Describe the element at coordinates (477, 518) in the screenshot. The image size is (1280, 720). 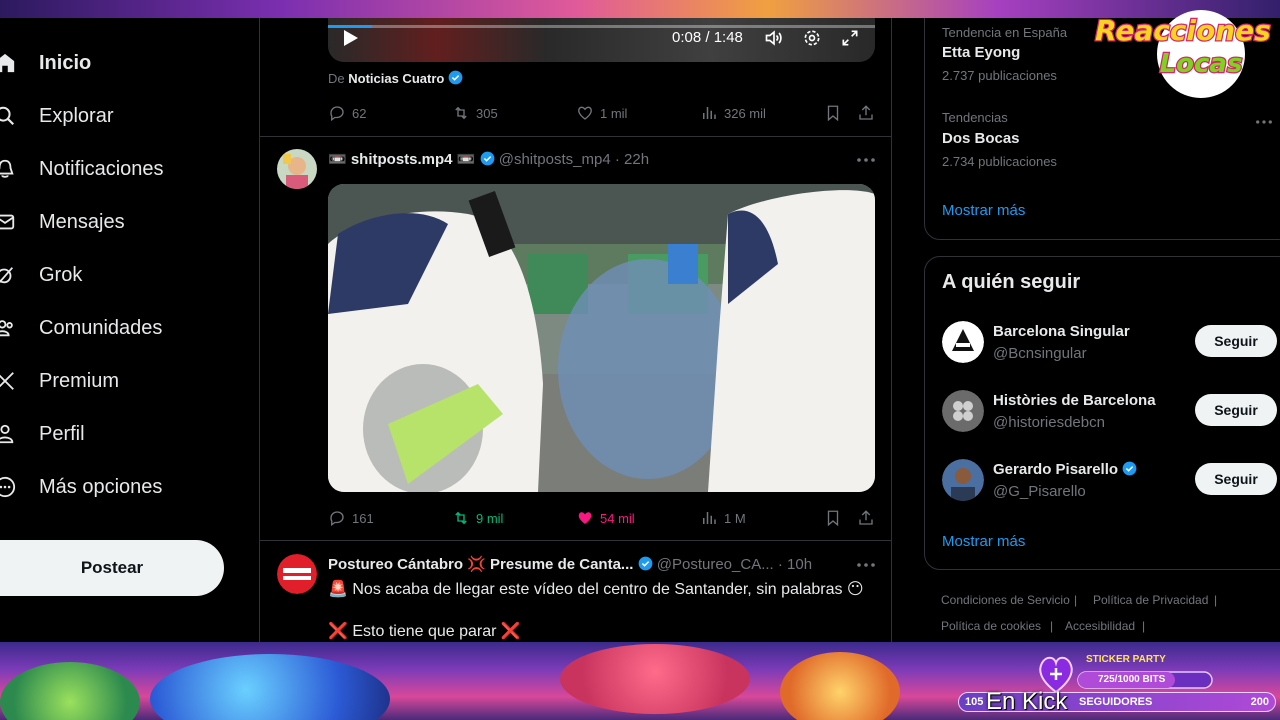
I see `repost-button: 9 mil` at that location.